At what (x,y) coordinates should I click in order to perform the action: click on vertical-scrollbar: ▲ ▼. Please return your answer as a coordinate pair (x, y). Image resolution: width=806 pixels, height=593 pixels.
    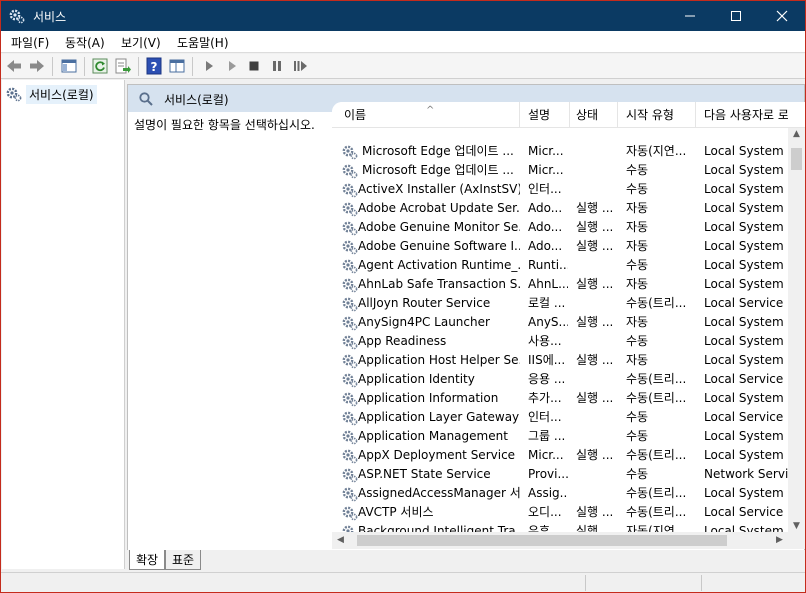
    Looking at the image, I should click on (796, 330).